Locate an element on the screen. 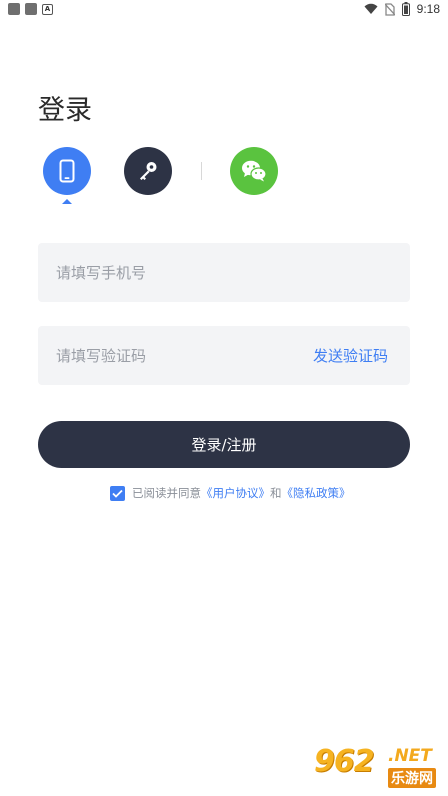  watermark-site-name: 乐游网 is located at coordinates (412, 778).